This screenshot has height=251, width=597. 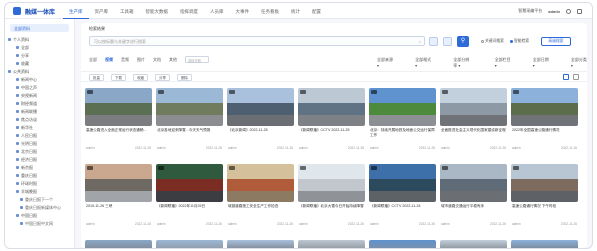 What do you see at coordinates (385, 63) in the screenshot?
I see `filter-dropdown: 全部来源 ▾` at bounding box center [385, 63].